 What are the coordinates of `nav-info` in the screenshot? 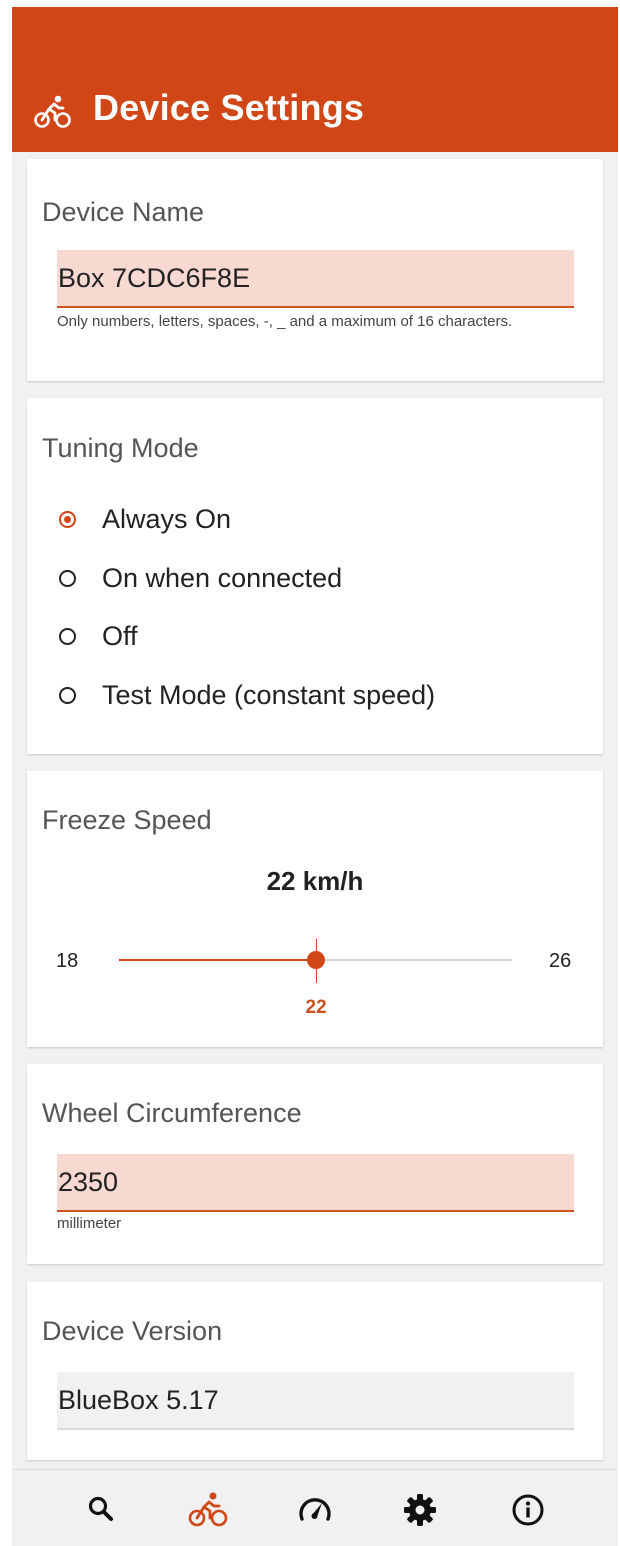 It's located at (528, 1510).